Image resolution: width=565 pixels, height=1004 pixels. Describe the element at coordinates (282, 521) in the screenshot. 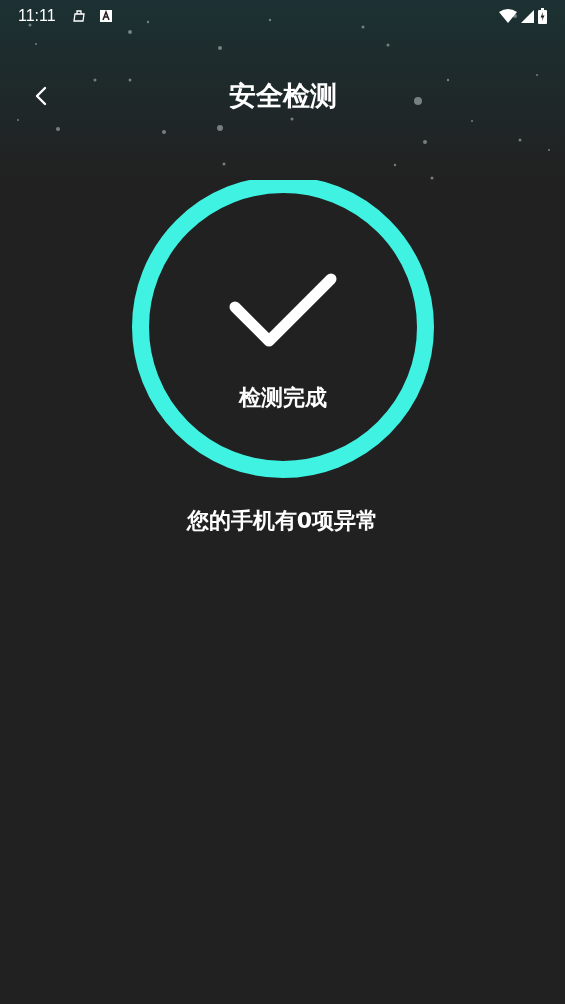

I see `result-summary: 您的手机有0项异常` at that location.